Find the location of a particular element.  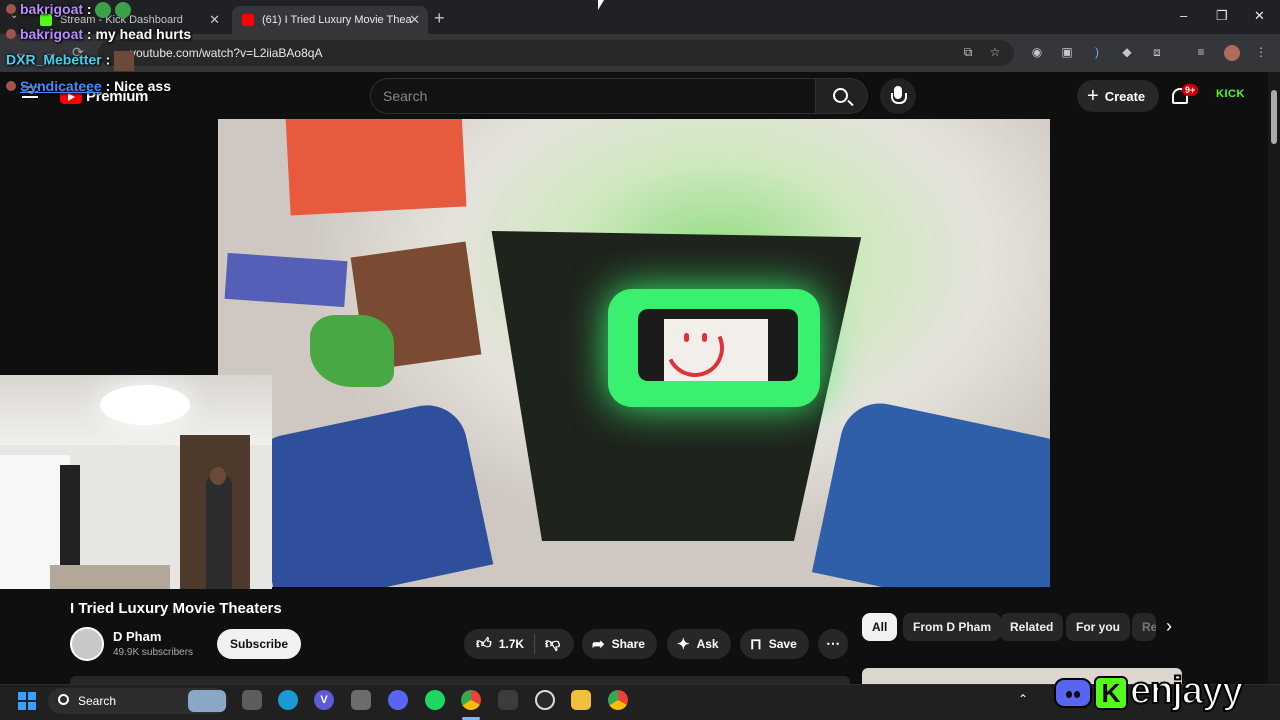

channel-name: D Pham is located at coordinates (137, 636).